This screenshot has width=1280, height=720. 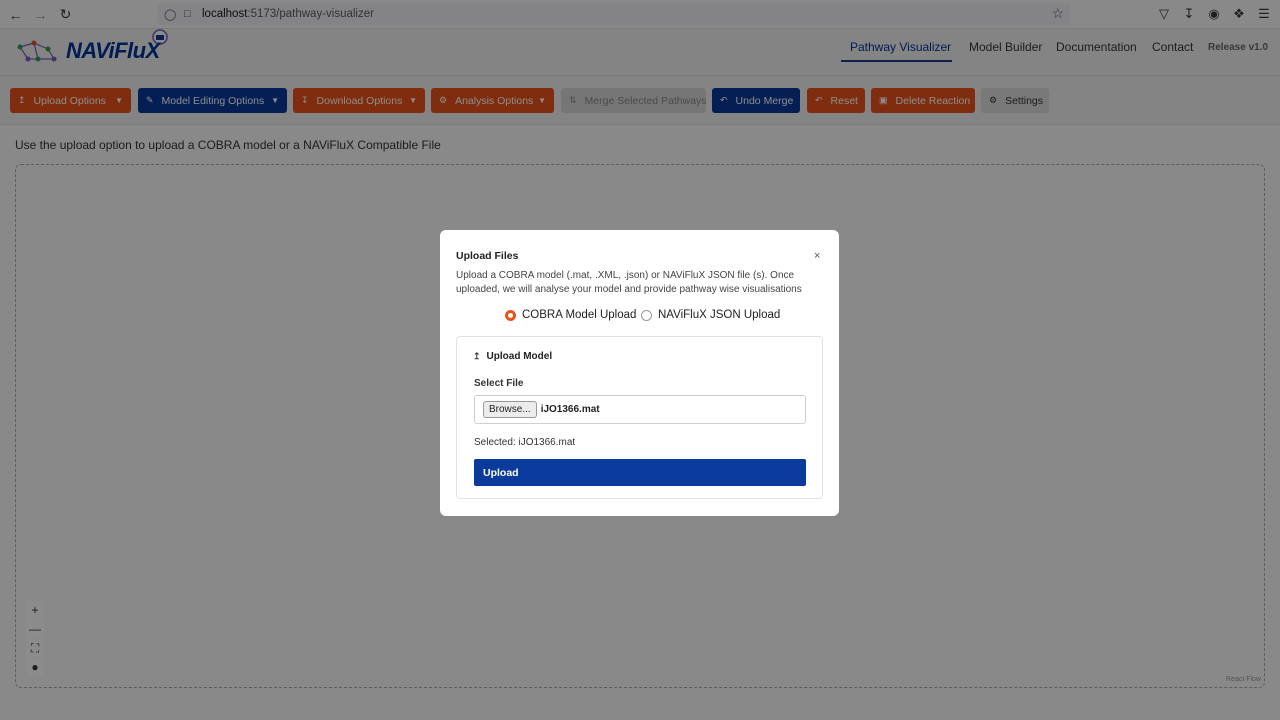 What do you see at coordinates (487, 256) in the screenshot?
I see `modal-title: Upload Files` at bounding box center [487, 256].